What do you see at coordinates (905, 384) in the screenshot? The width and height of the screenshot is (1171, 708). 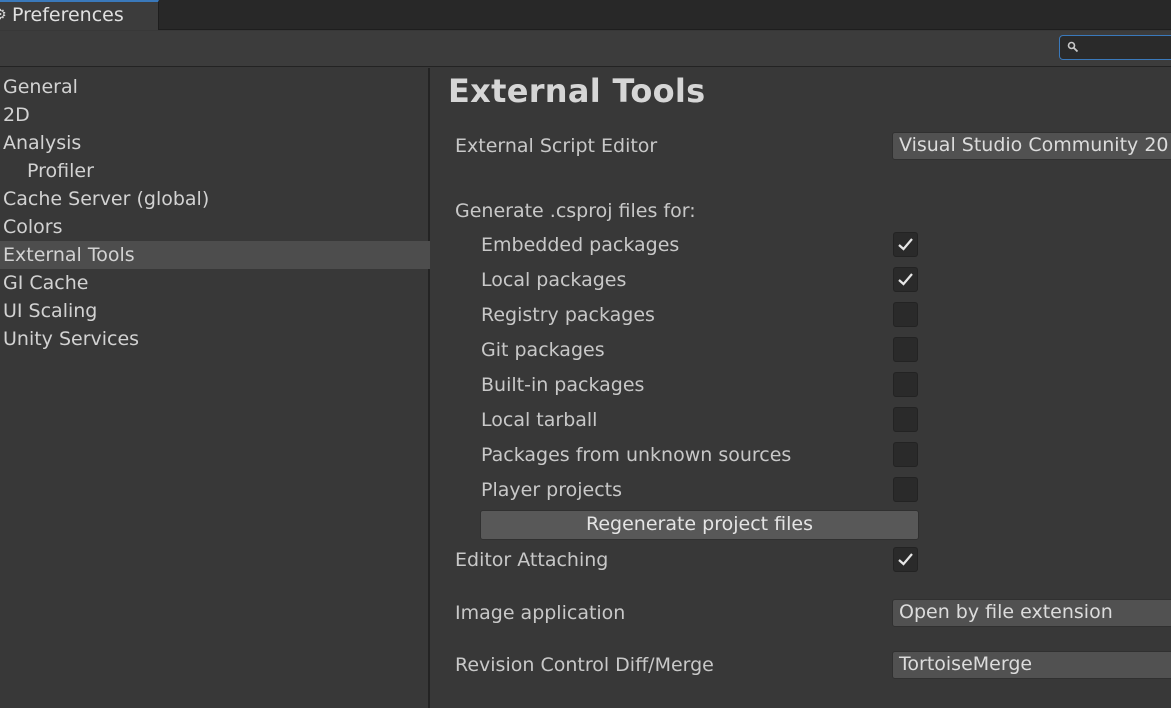 I see `checkbox-builtin-packages` at bounding box center [905, 384].